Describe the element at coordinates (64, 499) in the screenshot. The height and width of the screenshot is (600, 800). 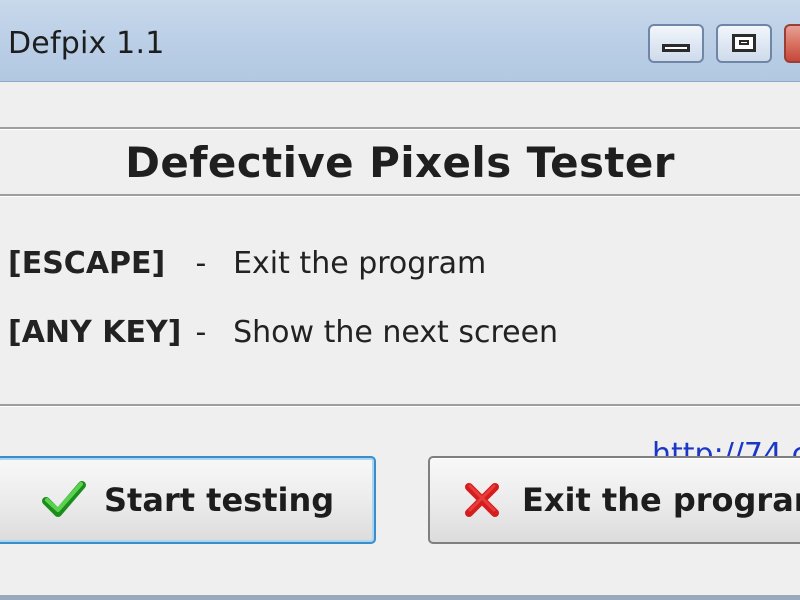
I see `checkmark-icon` at that location.